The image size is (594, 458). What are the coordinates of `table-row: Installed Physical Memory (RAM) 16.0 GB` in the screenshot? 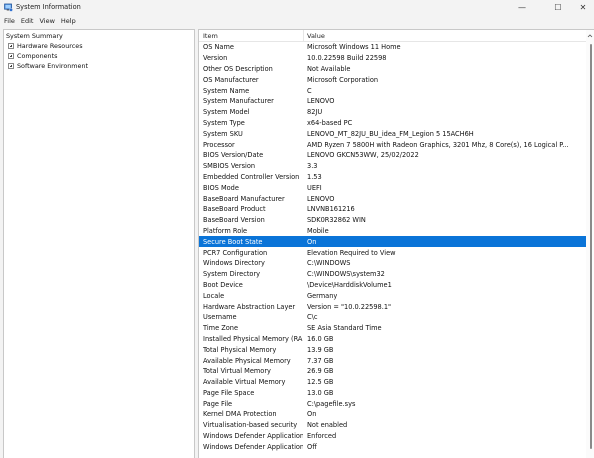 It's located at (393, 339).